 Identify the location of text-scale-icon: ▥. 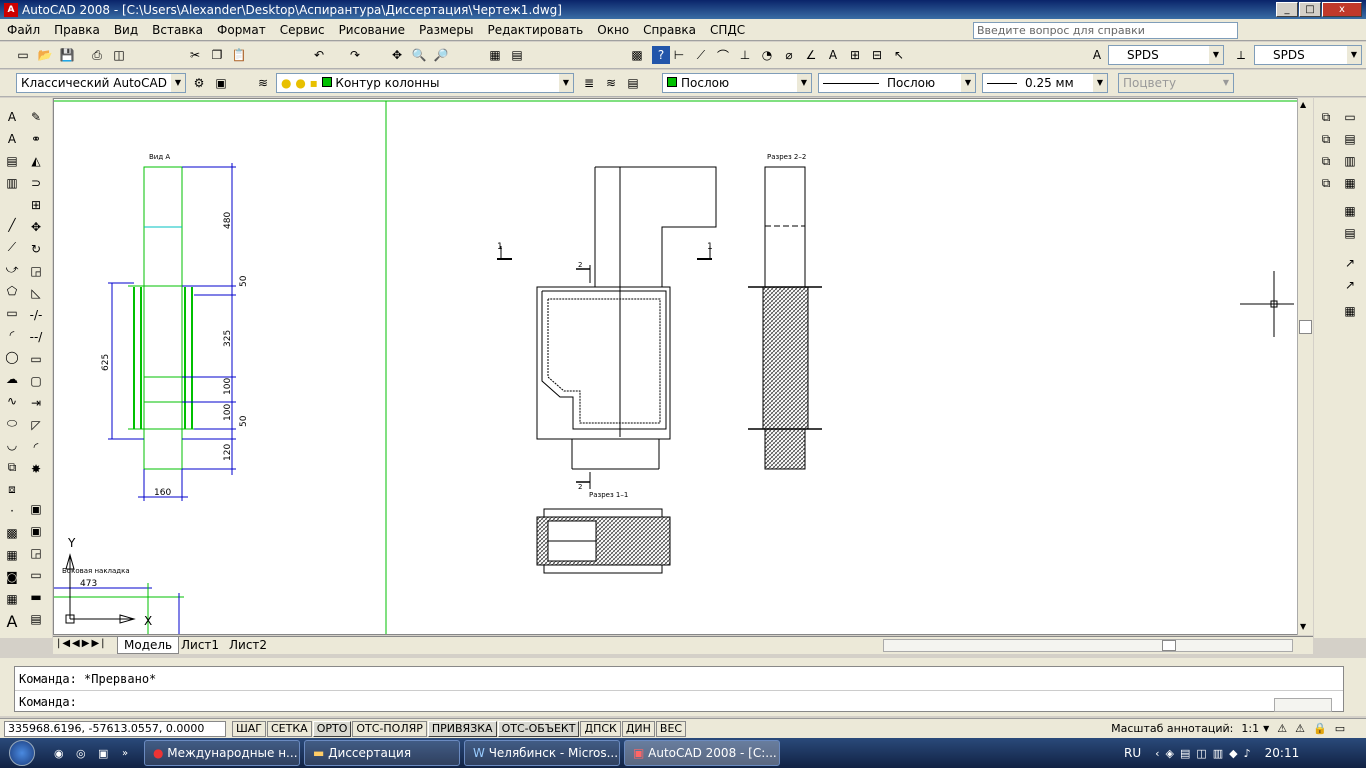
(12, 183).